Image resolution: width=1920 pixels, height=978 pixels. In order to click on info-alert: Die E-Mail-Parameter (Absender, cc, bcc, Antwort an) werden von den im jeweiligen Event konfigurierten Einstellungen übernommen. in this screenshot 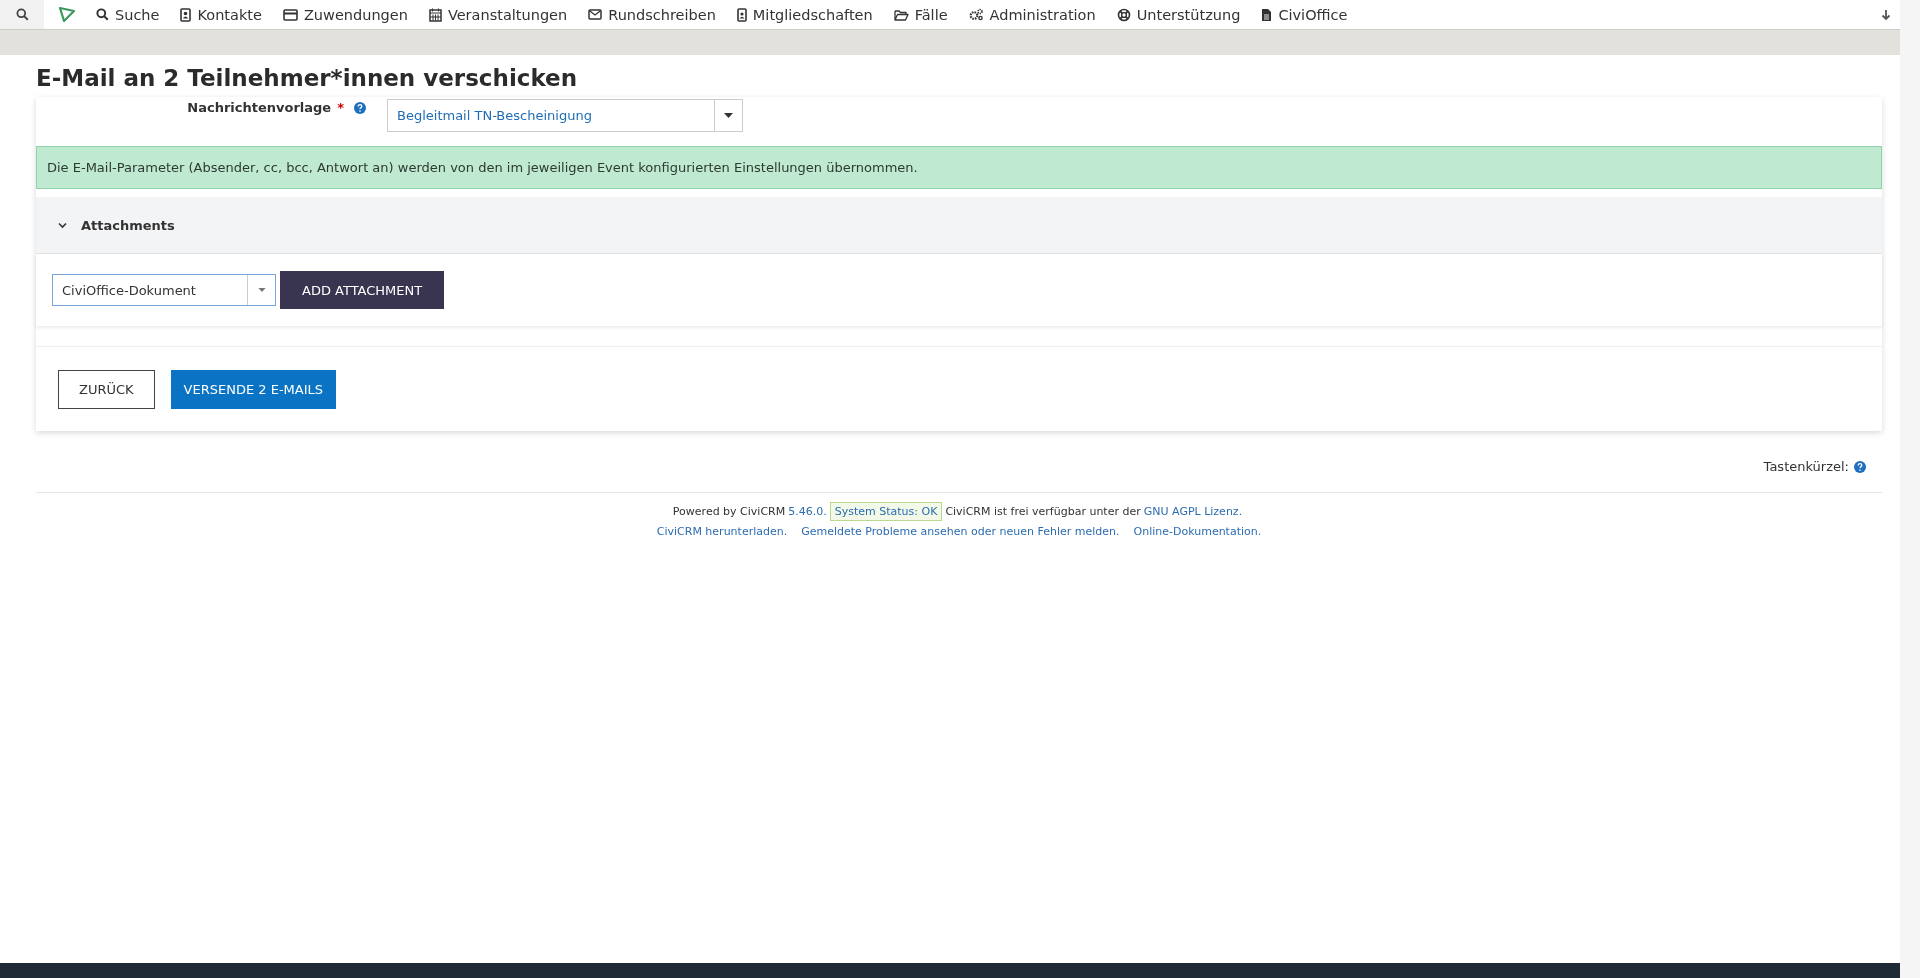, I will do `click(959, 167)`.